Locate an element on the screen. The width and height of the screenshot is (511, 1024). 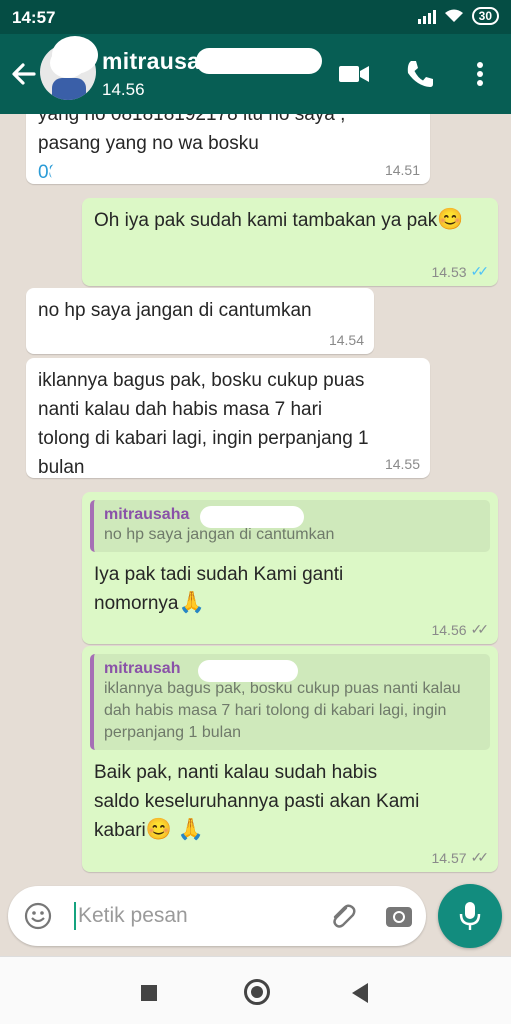
back-arrow-icon is located at coordinates (23, 74).